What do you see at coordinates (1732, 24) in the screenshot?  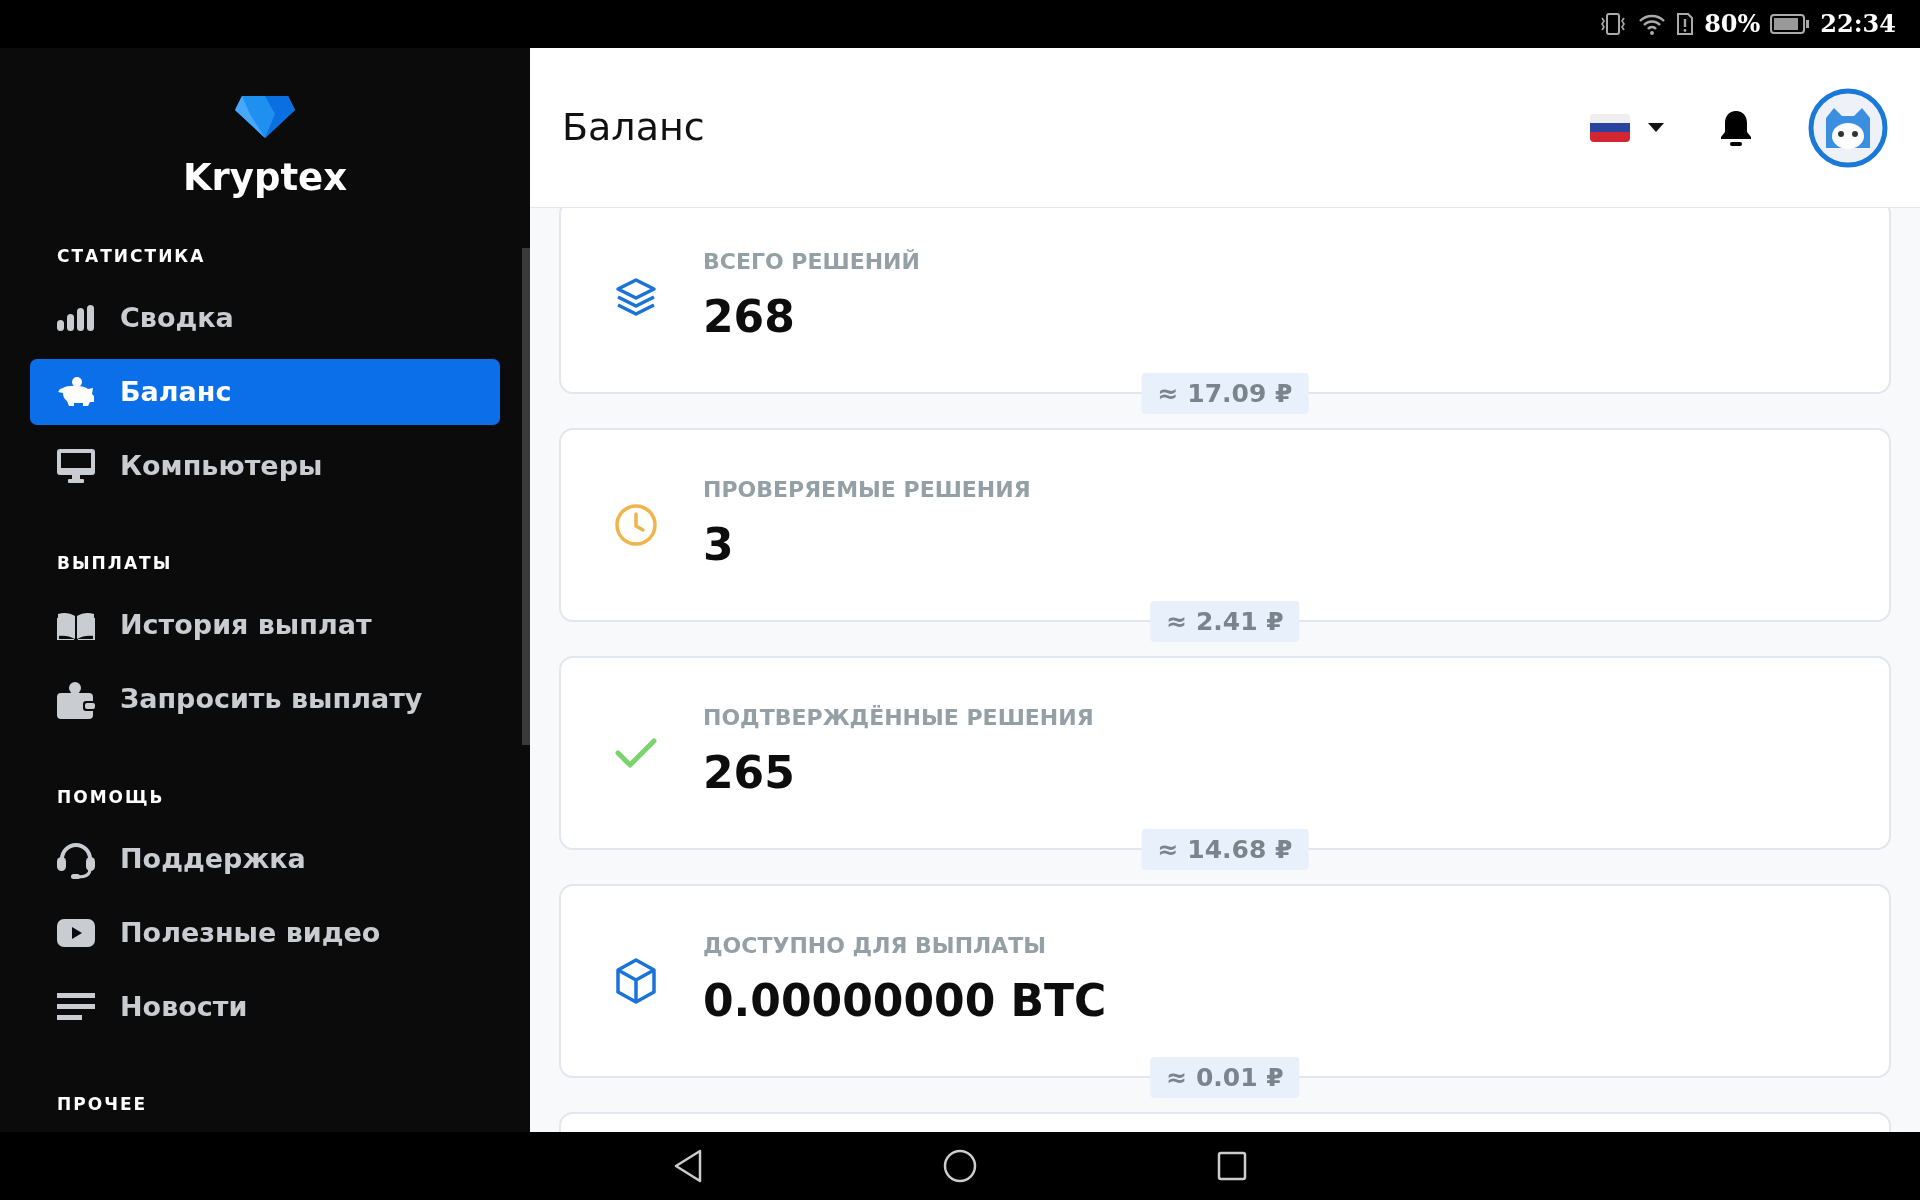 I see `battery-percent: 80%` at bounding box center [1732, 24].